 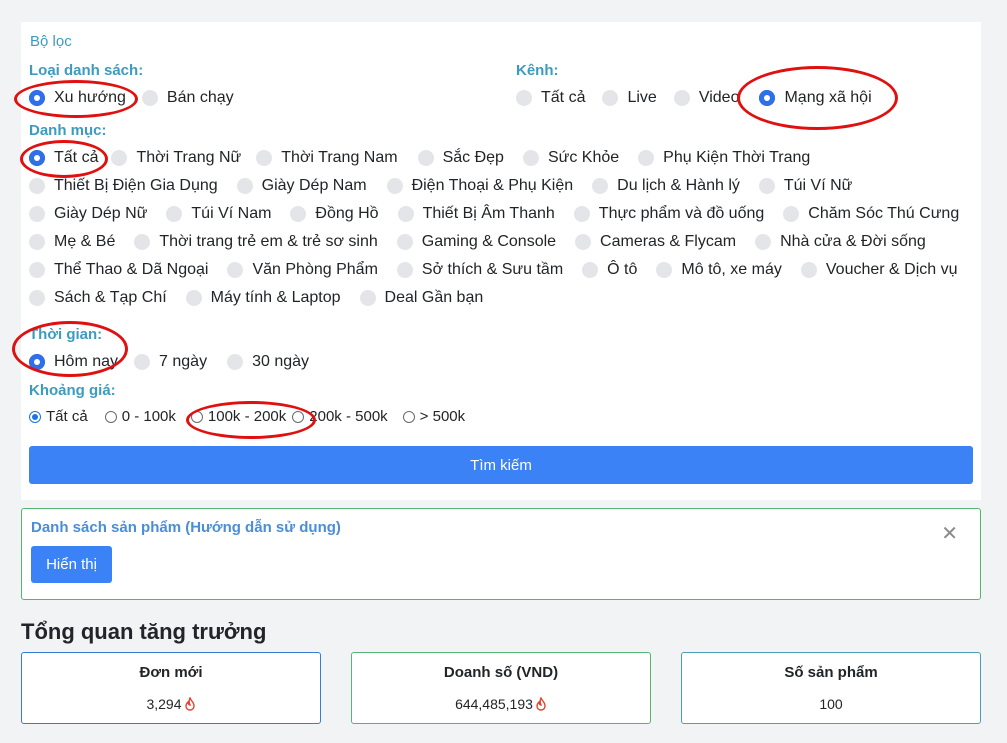 I want to click on stat-card-product-count: Số sản phẩm 100, so click(x=831, y=688).